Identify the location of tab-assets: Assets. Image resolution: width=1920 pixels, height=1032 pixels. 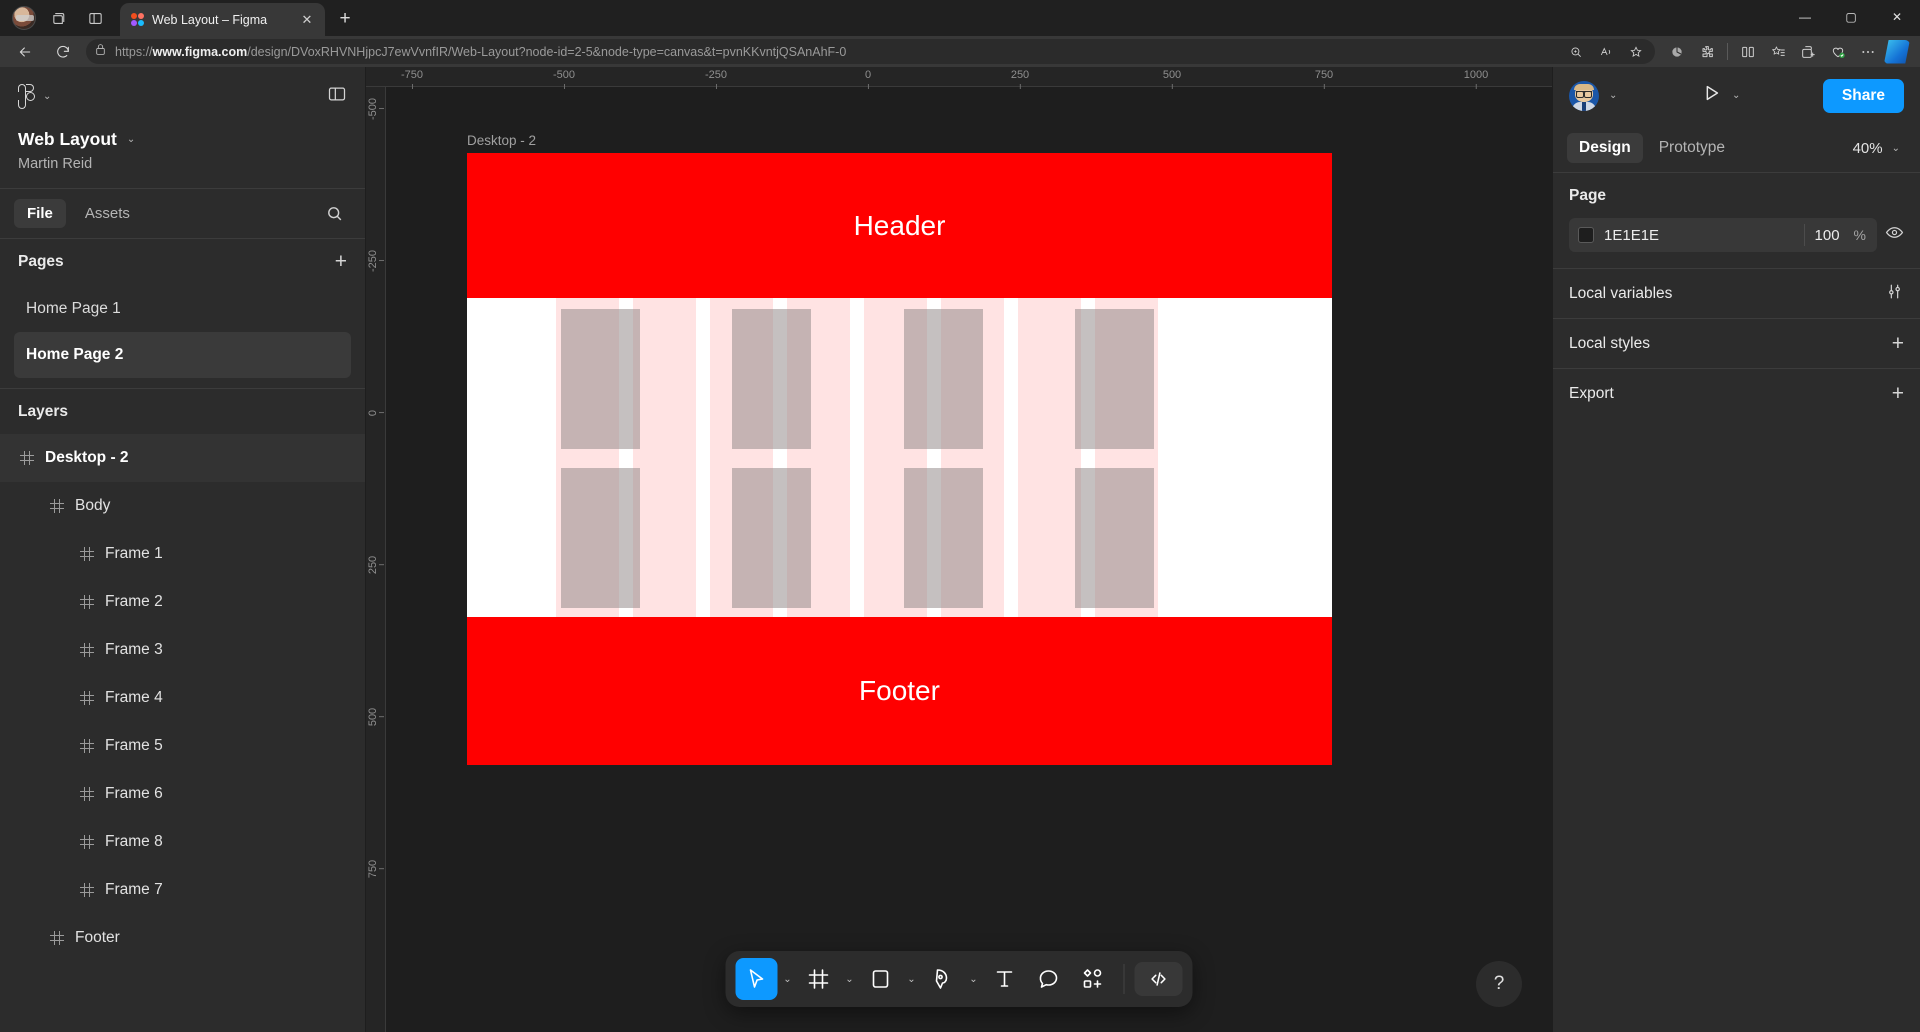
(107, 213).